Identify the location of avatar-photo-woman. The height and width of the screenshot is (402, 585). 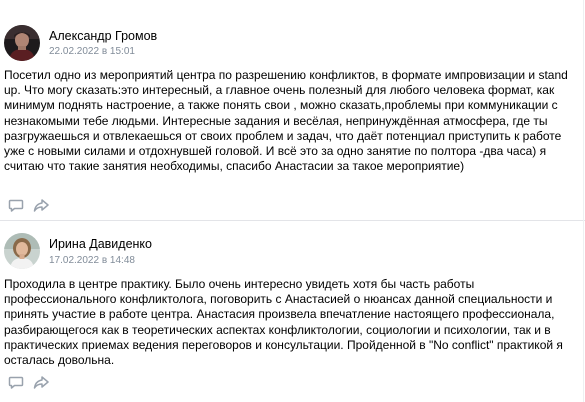
(22, 251).